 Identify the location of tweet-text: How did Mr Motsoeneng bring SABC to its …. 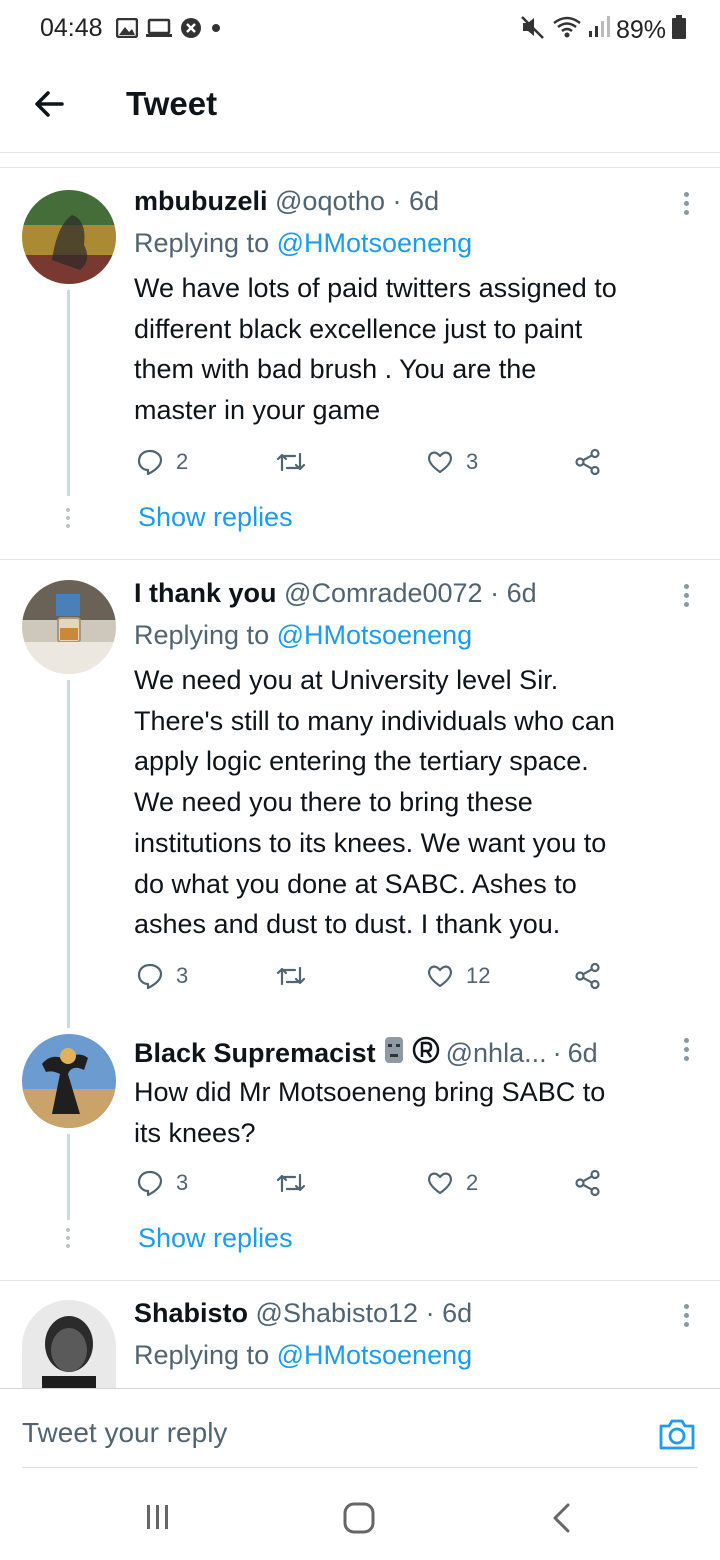
(370, 1112).